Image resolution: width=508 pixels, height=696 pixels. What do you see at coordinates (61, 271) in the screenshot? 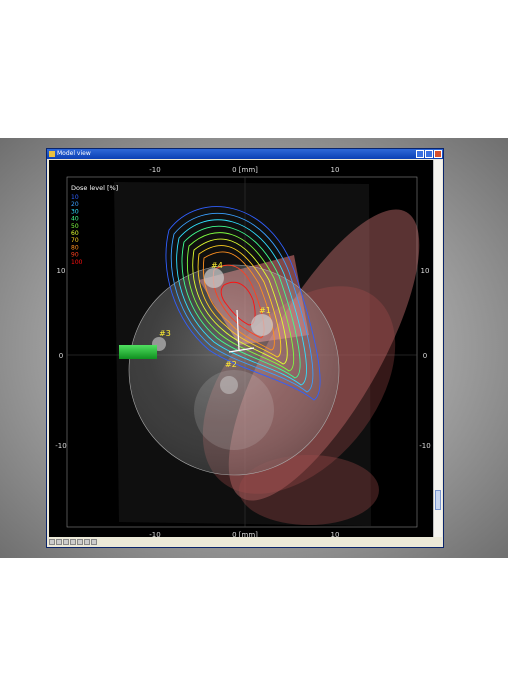
I see `left-tick-10: 10` at bounding box center [61, 271].